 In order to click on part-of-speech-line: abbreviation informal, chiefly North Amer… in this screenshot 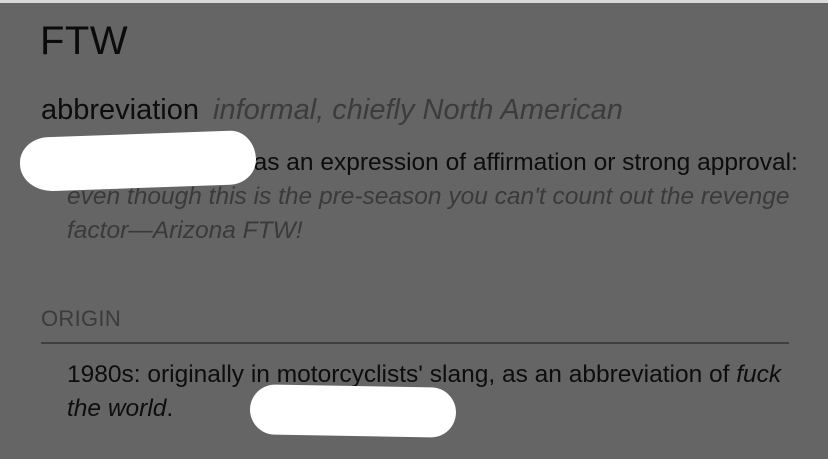, I will do `click(332, 110)`.